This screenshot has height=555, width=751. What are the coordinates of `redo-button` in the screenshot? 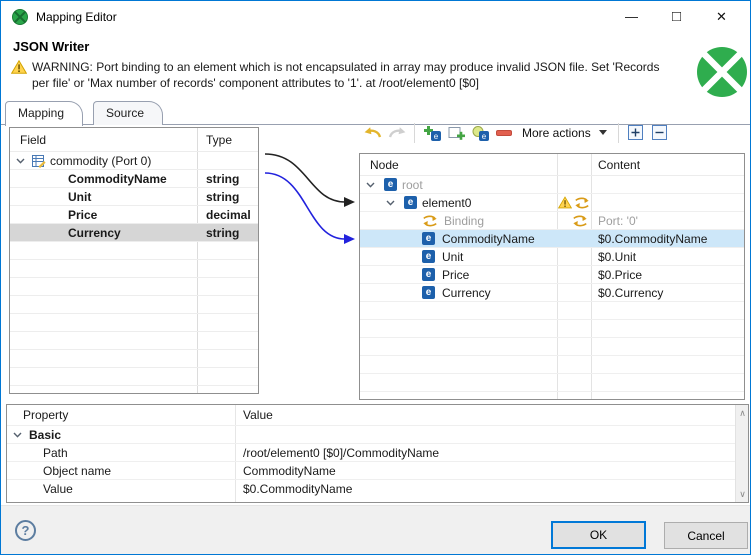 It's located at (397, 133).